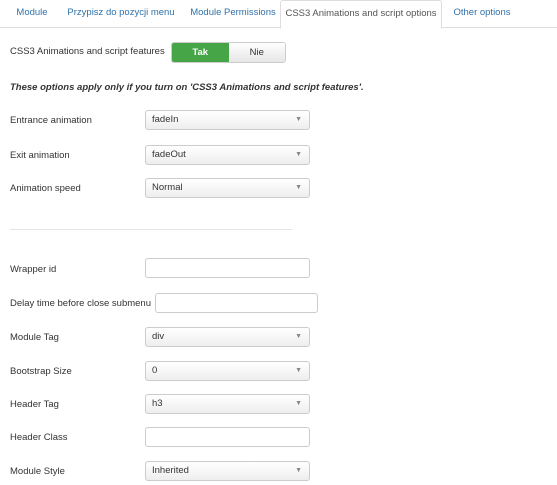  What do you see at coordinates (227, 471) in the screenshot?
I see `module-style-select: Inherited ▼` at bounding box center [227, 471].